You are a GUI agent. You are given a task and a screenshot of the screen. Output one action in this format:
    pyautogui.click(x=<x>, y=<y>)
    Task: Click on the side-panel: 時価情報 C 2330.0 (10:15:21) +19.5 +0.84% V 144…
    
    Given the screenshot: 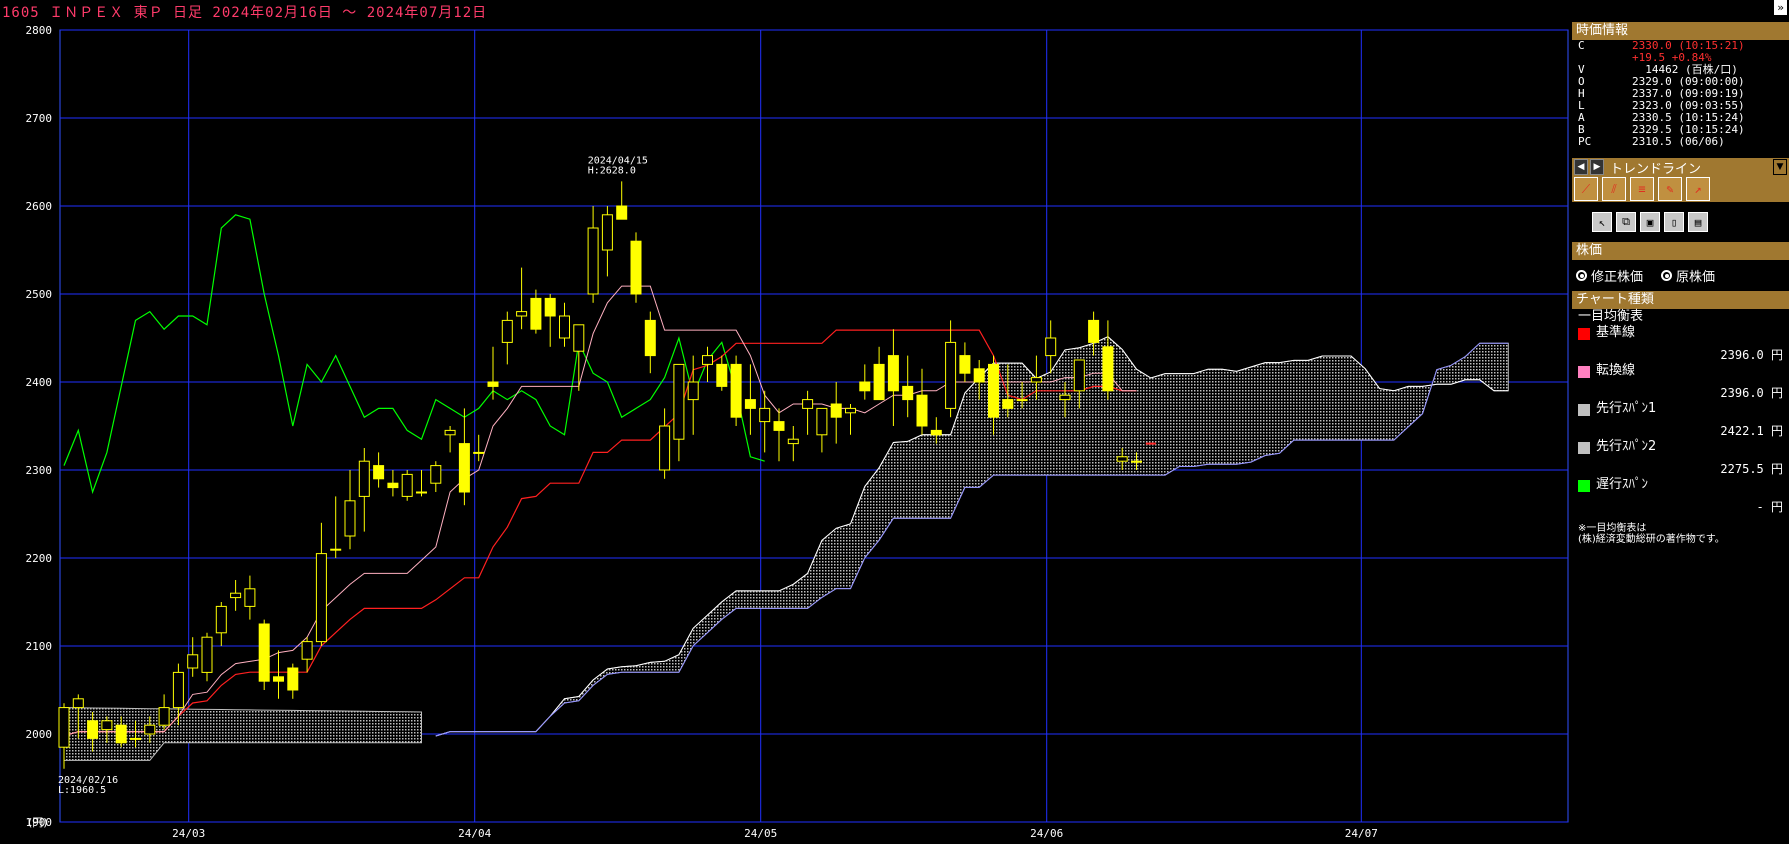 What is the action you would take?
    pyautogui.click(x=1680, y=433)
    